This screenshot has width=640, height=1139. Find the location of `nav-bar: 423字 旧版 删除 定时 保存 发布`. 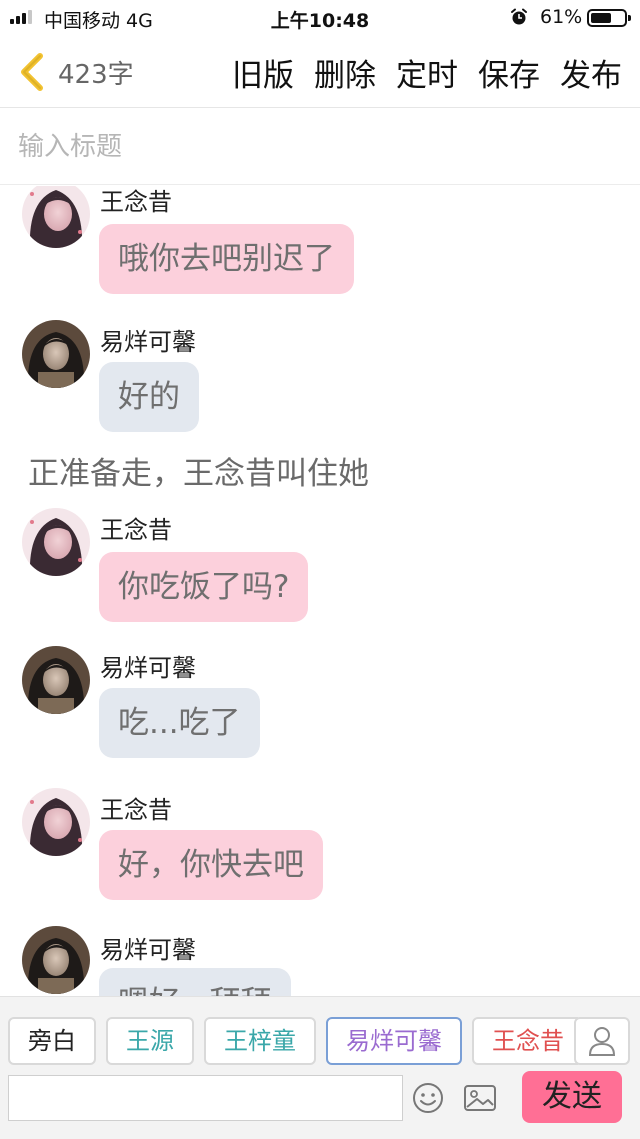

nav-bar: 423字 旧版 删除 定时 保存 发布 is located at coordinates (320, 72).